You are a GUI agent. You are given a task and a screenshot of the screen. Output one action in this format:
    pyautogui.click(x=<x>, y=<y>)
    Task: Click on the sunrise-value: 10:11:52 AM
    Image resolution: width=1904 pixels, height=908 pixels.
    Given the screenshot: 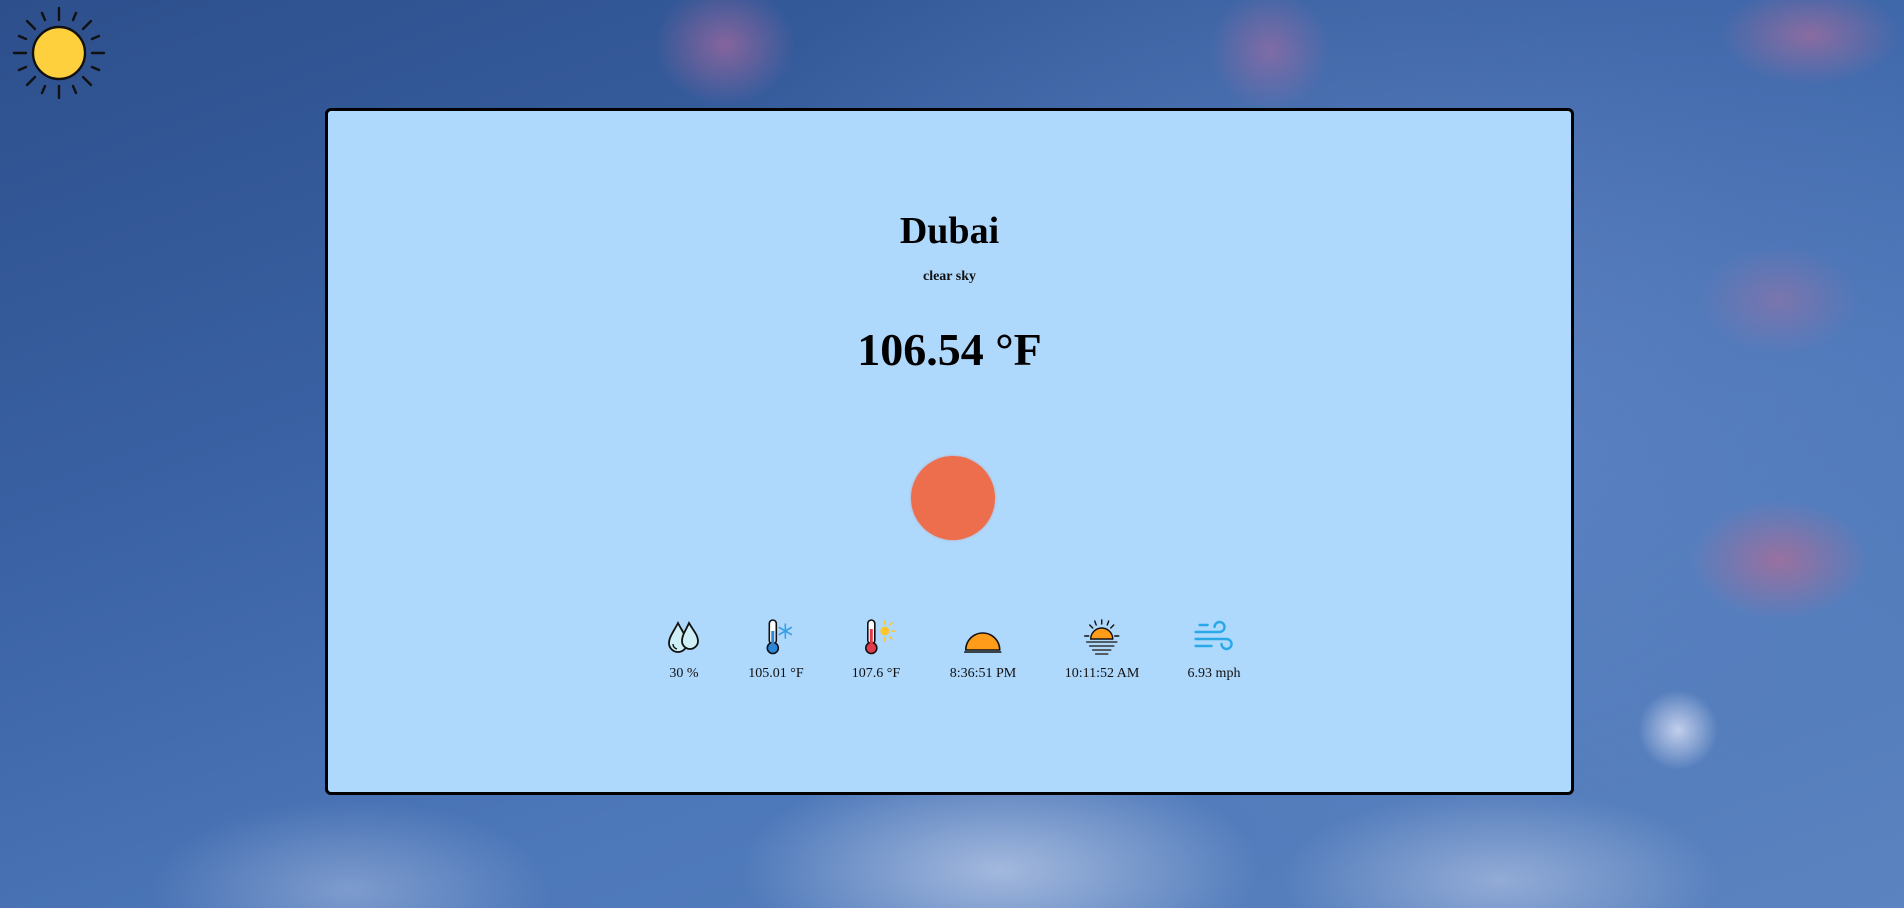 What is the action you would take?
    pyautogui.click(x=1102, y=673)
    